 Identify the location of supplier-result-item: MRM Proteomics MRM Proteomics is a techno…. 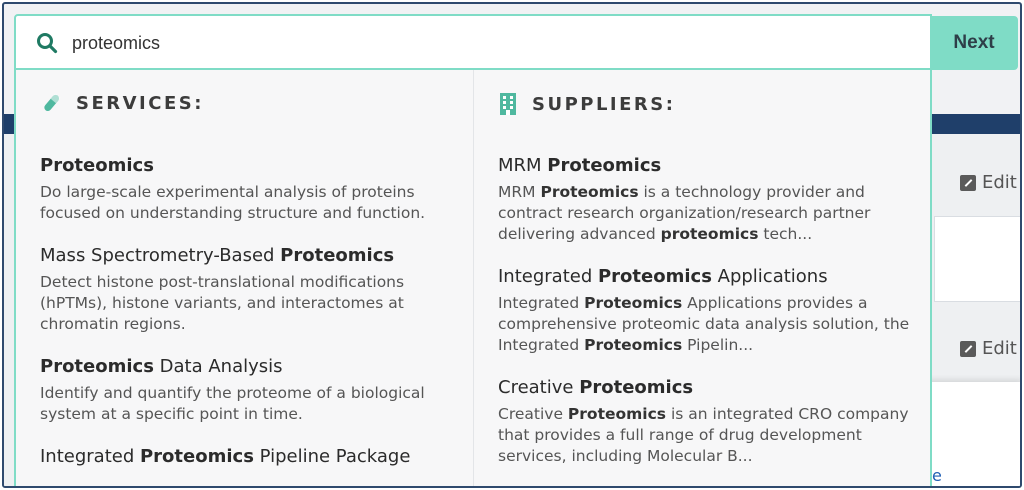
(708, 199).